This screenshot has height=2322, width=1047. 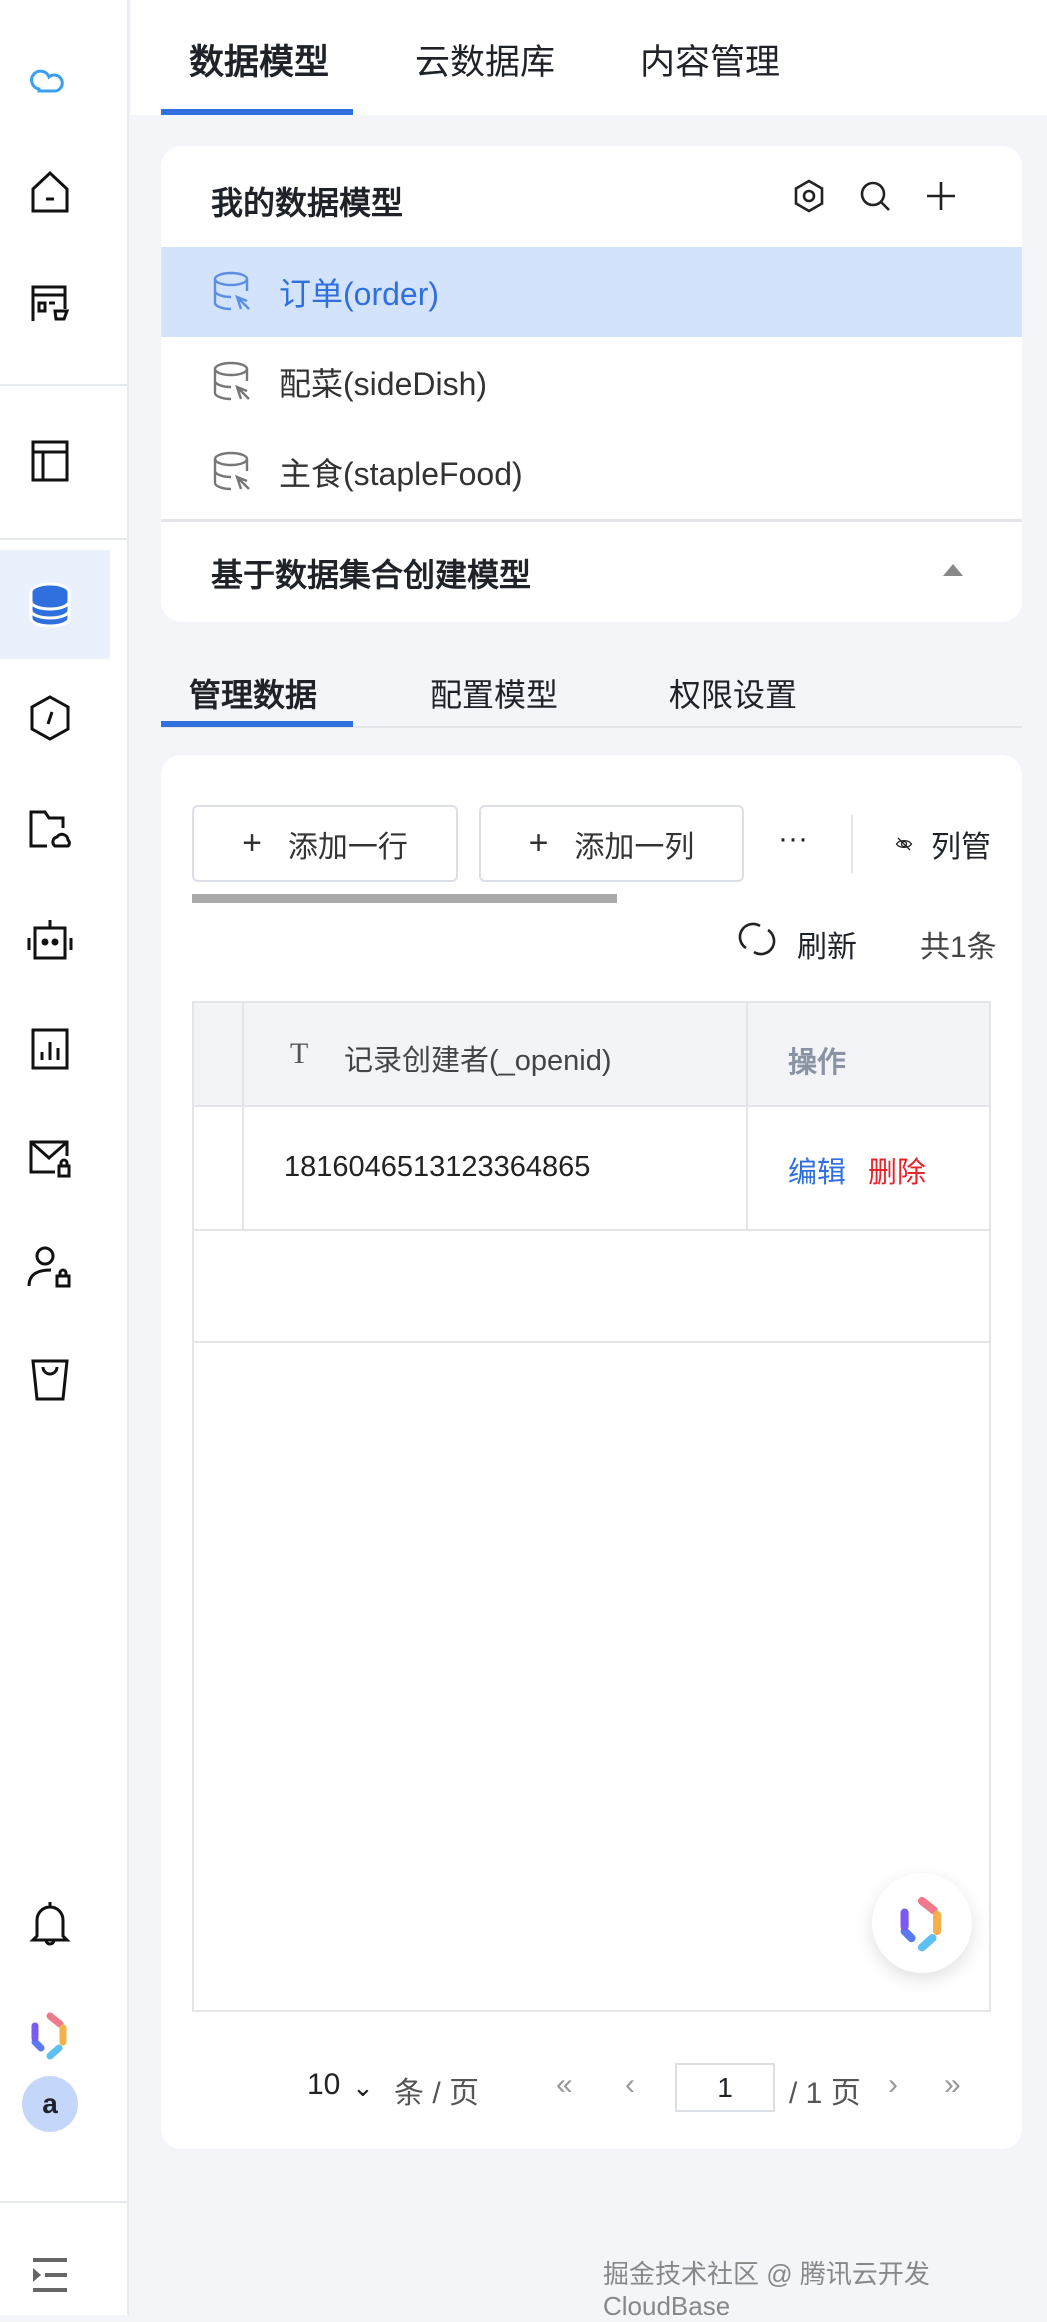 What do you see at coordinates (817, 1063) in the screenshot?
I see `column-header-actions: 操作` at bounding box center [817, 1063].